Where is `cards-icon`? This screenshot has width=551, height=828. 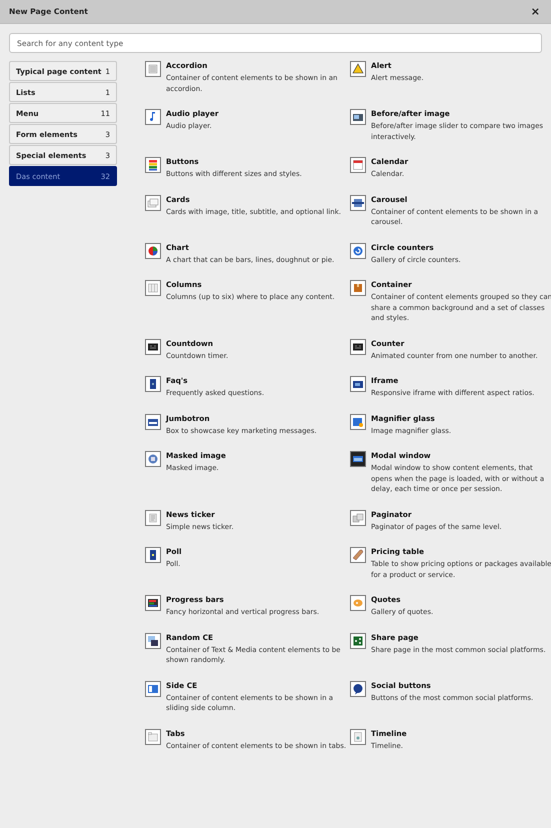
cards-icon is located at coordinates (153, 202).